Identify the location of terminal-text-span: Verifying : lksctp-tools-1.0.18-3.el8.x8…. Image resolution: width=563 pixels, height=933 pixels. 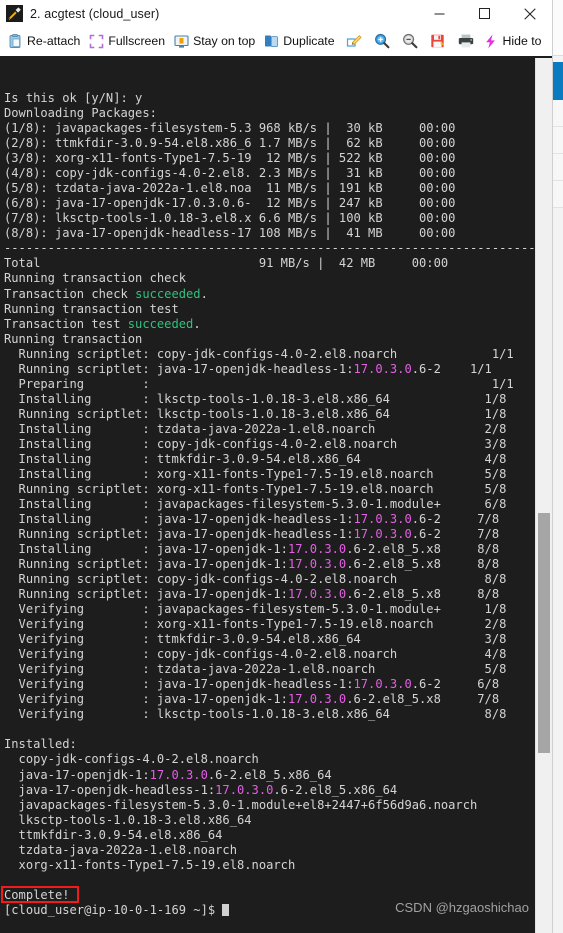
(255, 714).